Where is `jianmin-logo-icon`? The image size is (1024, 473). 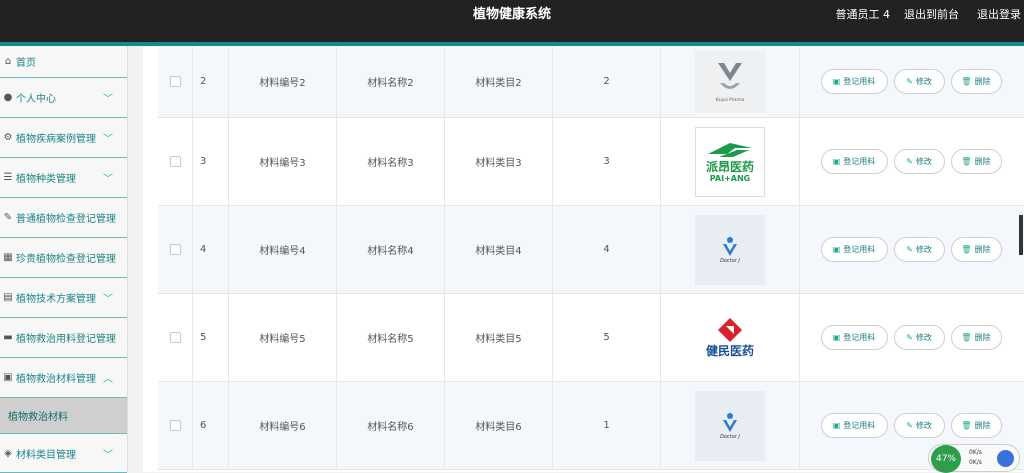 jianmin-logo-icon is located at coordinates (730, 329).